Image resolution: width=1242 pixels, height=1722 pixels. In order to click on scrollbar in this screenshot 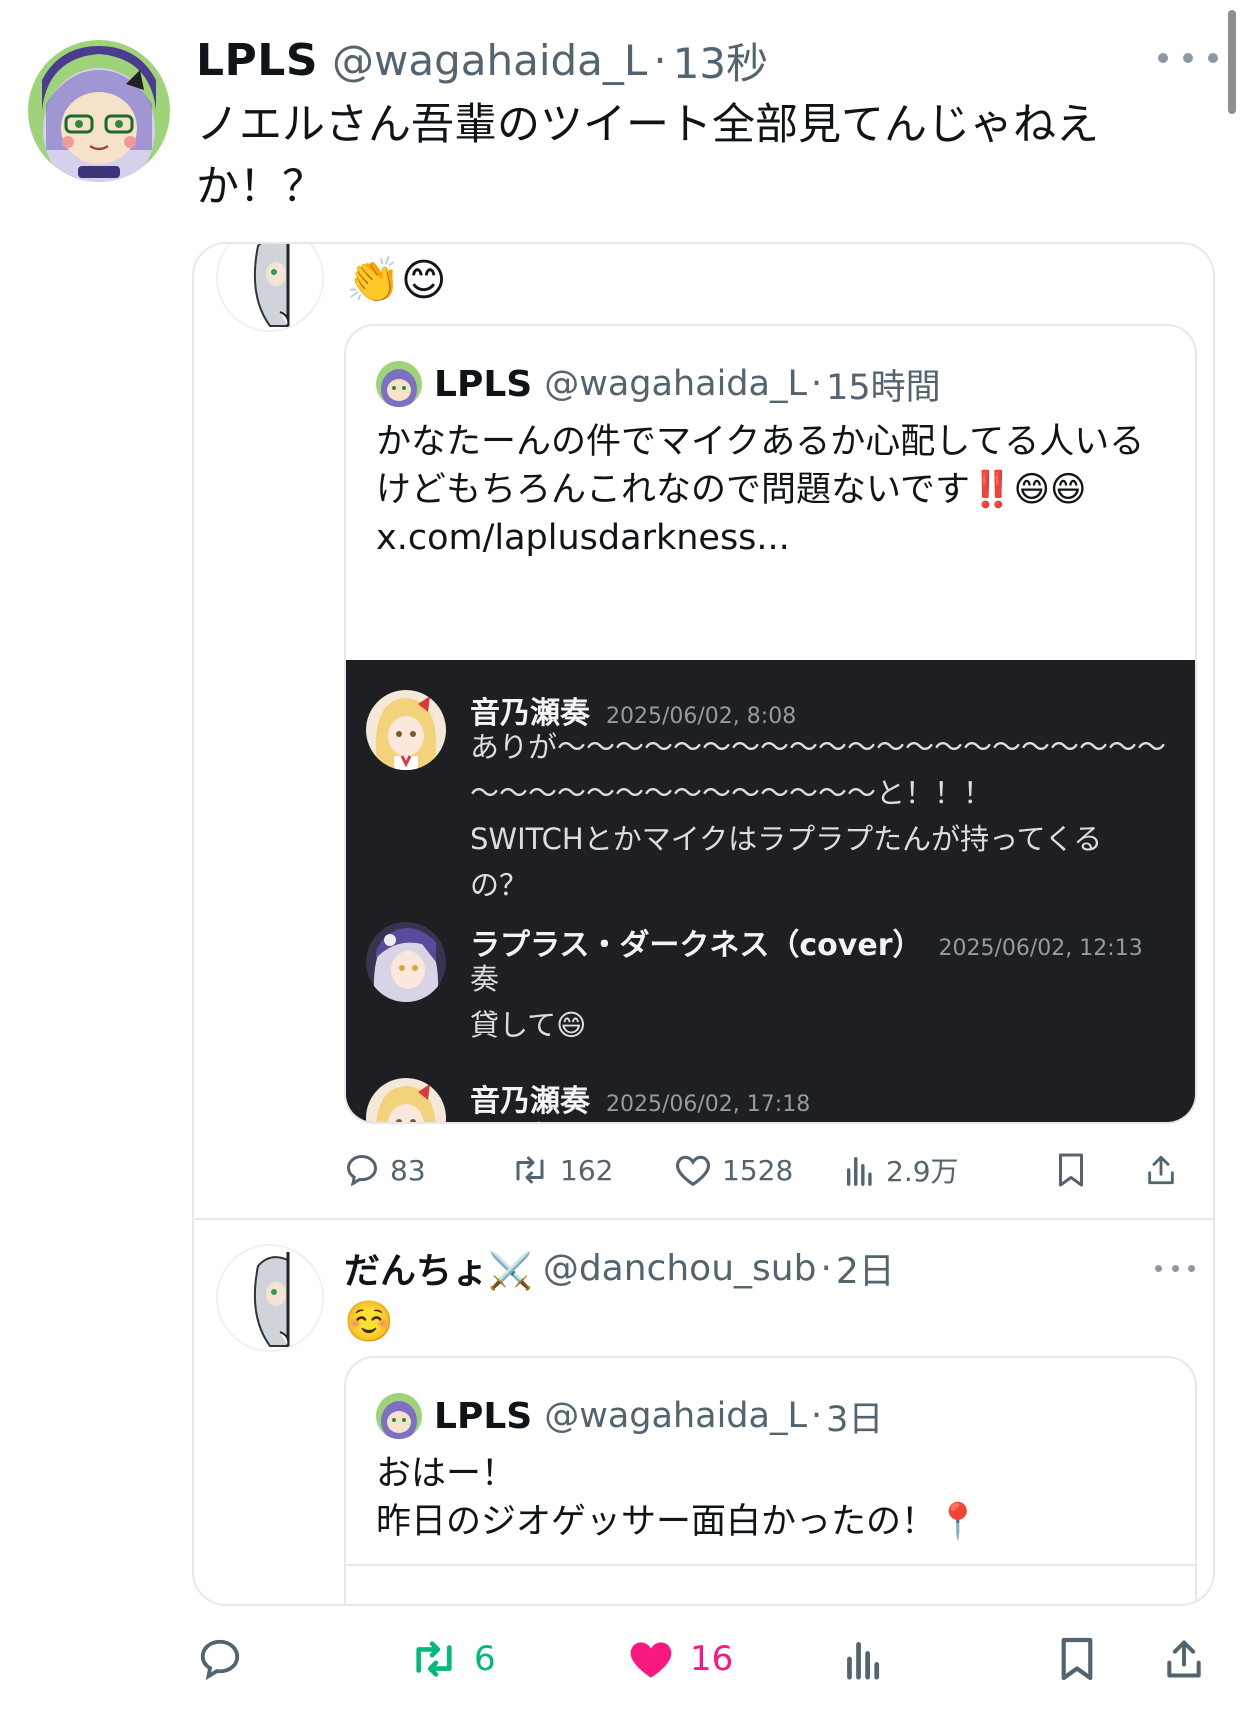, I will do `click(1232, 62)`.